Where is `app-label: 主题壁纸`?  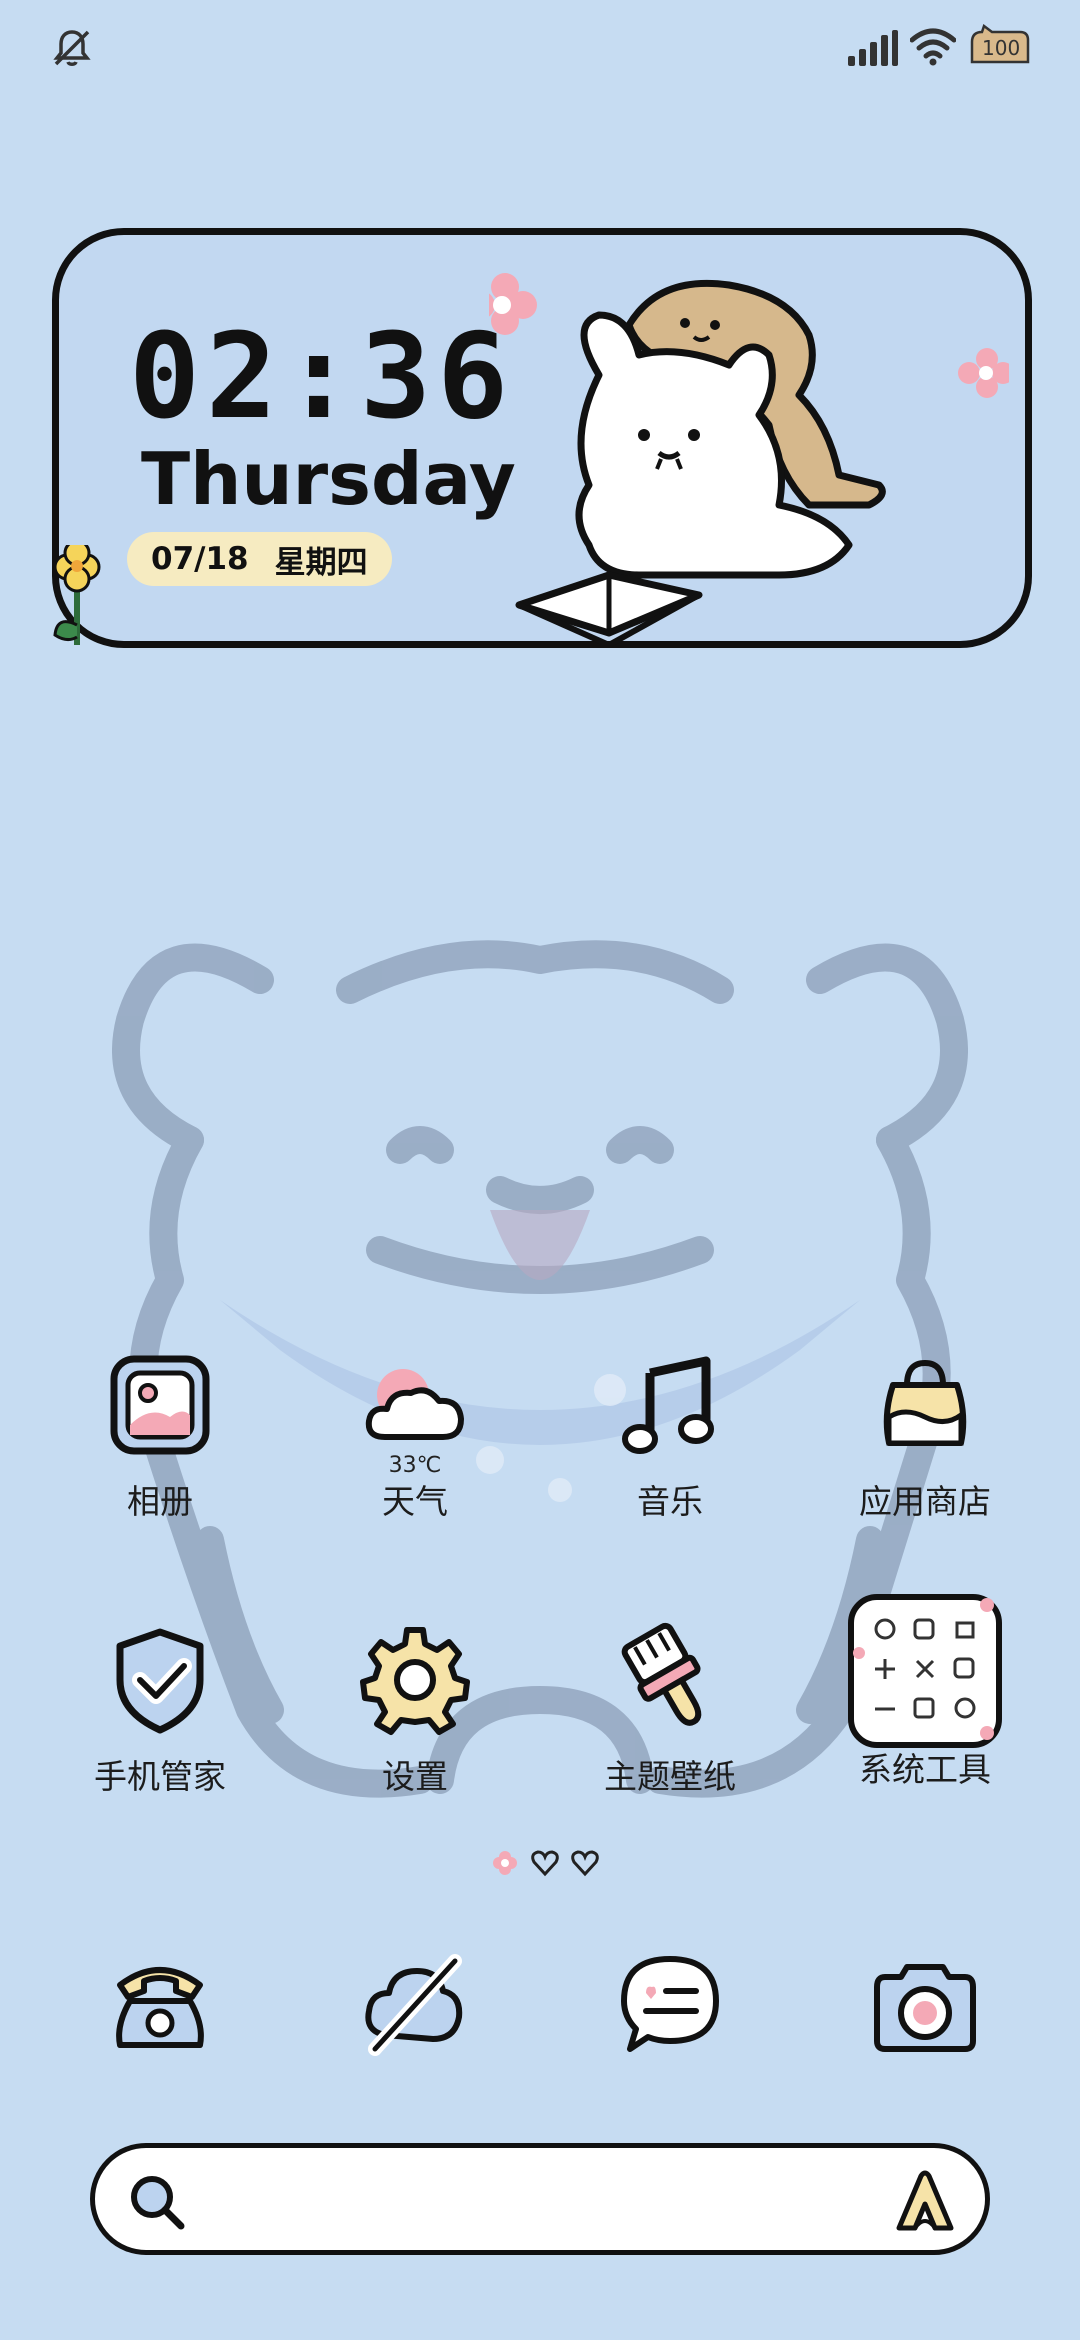 app-label: 主题壁纸 is located at coordinates (670, 1776).